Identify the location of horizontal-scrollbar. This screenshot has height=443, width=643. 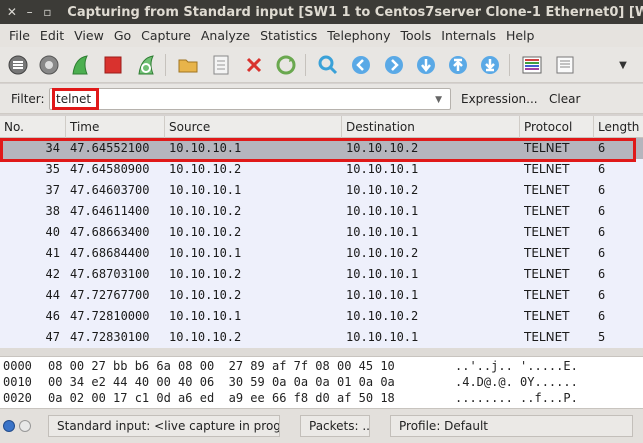
(321, 352).